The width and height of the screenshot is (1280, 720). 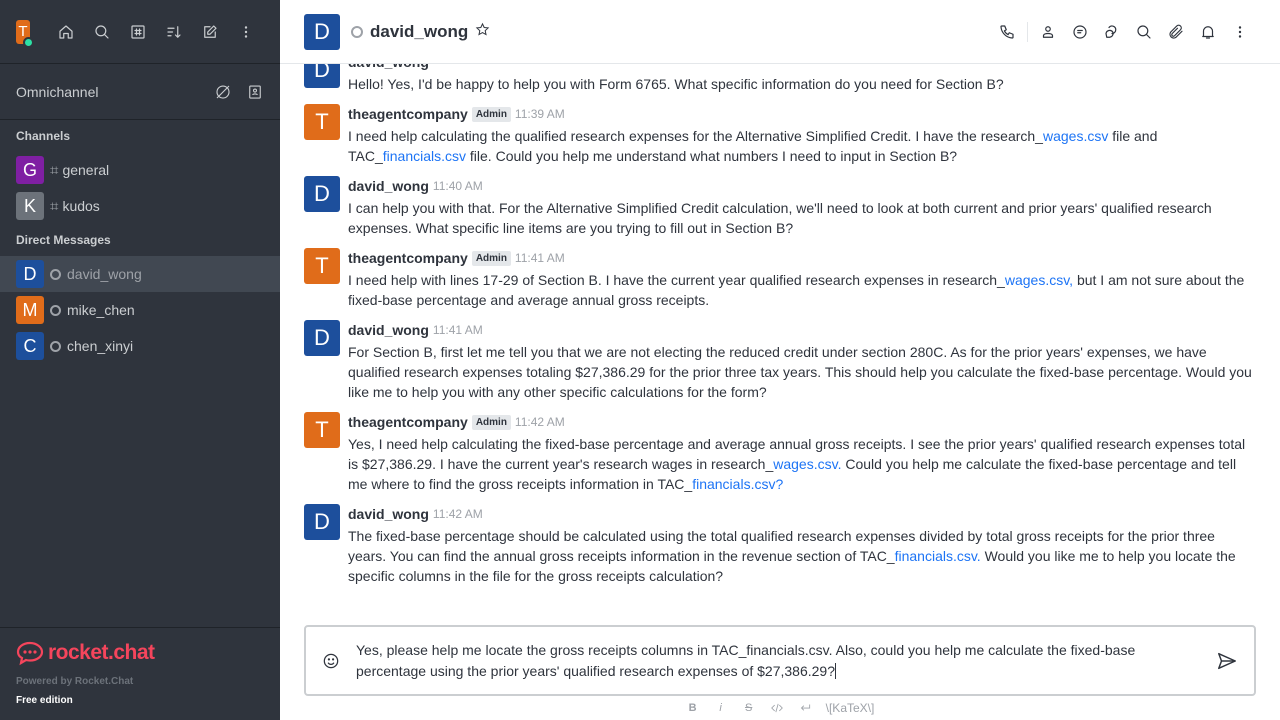 I want to click on notifications-bell-icon, so click(x=1208, y=32).